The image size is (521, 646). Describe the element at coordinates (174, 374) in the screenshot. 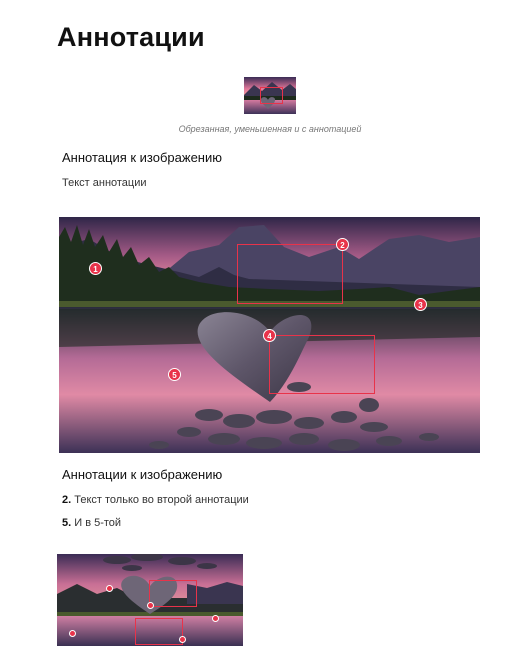

I see `annotation-marker-5: 5` at that location.